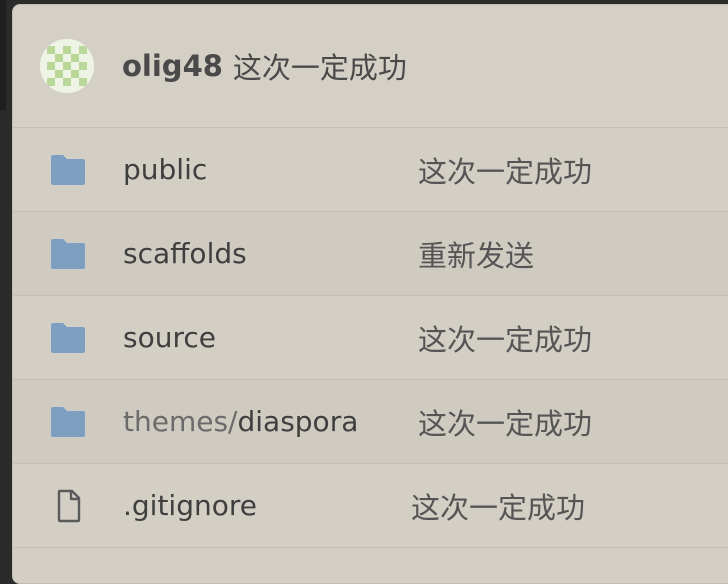  Describe the element at coordinates (172, 66) in the screenshot. I see `commit-author: olig48` at that location.